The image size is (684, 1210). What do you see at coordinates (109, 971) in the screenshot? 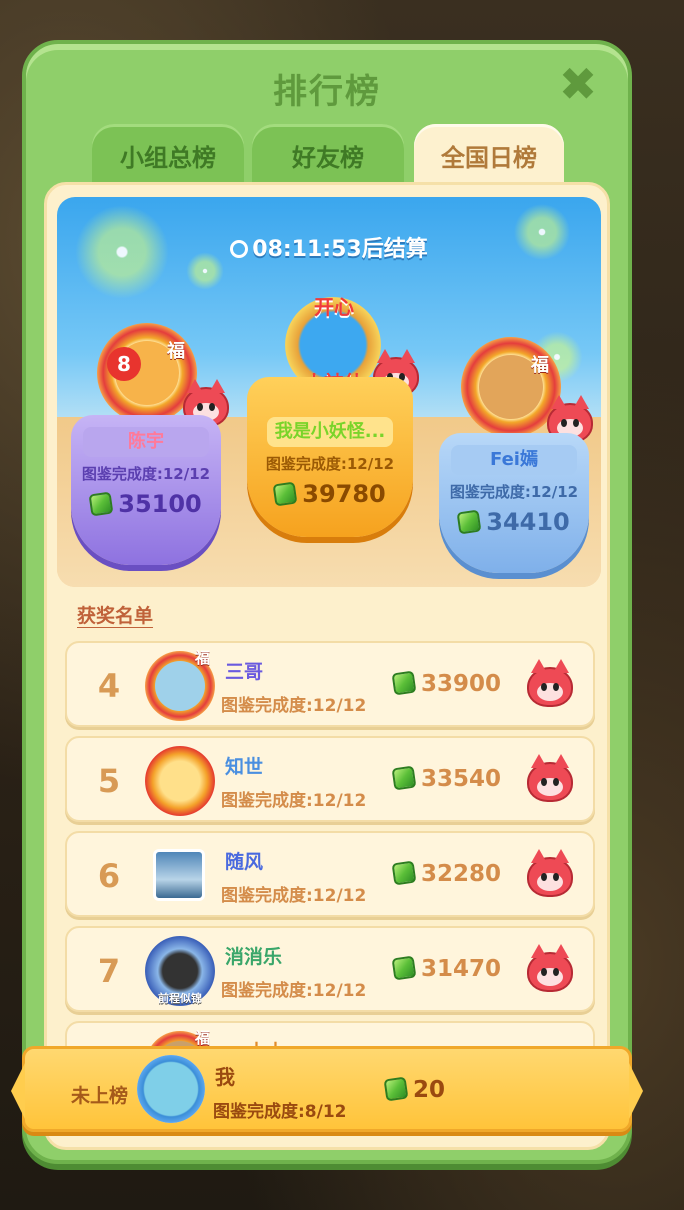
I see `rank-number: 7` at bounding box center [109, 971].